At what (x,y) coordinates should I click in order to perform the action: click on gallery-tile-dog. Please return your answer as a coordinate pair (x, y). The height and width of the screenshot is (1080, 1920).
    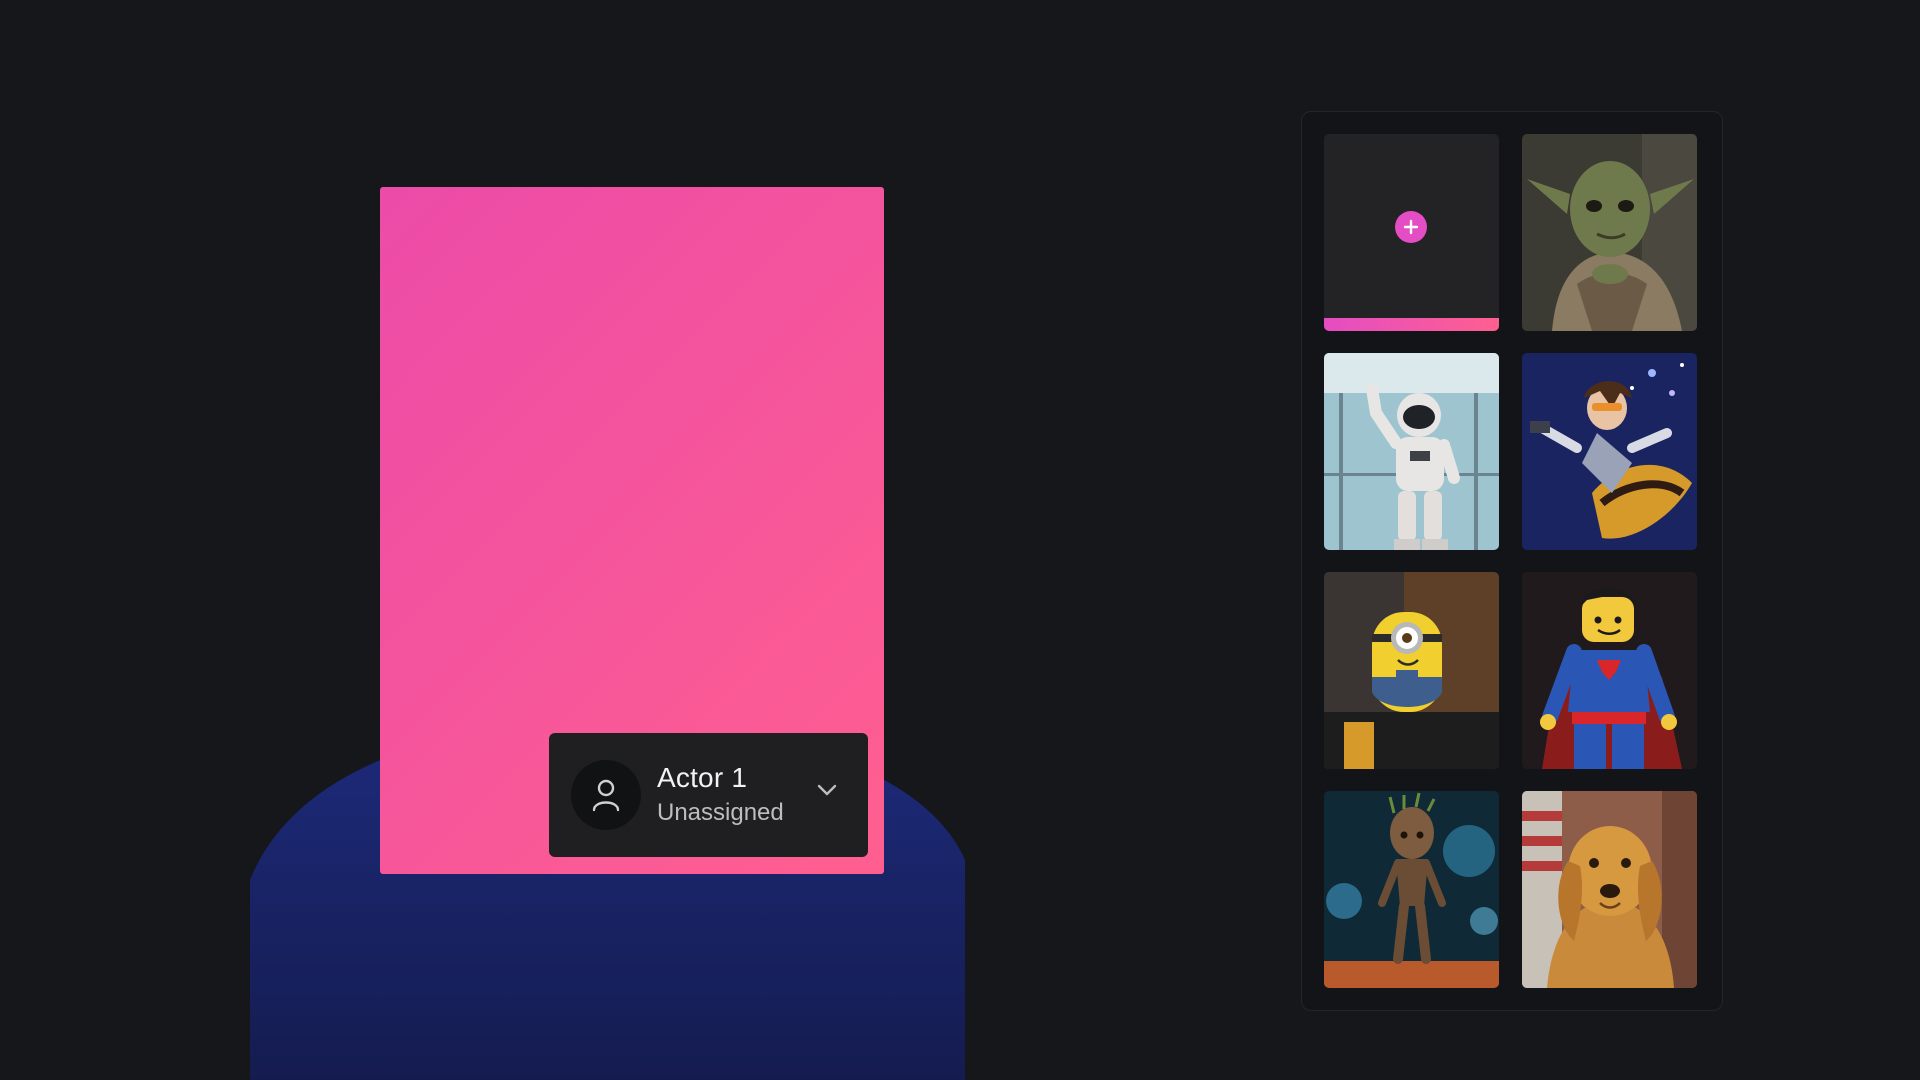
    Looking at the image, I should click on (1609, 889).